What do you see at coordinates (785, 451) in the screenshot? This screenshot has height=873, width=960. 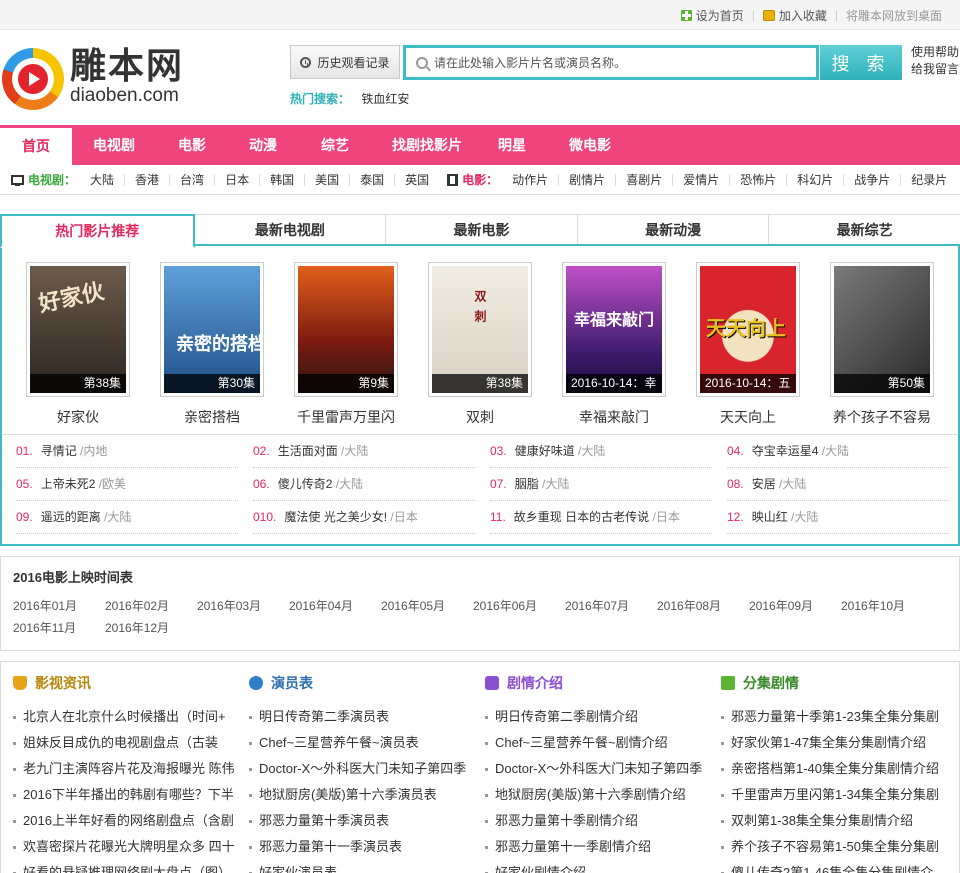 I see `rank-title: 夺宝幸运星4` at bounding box center [785, 451].